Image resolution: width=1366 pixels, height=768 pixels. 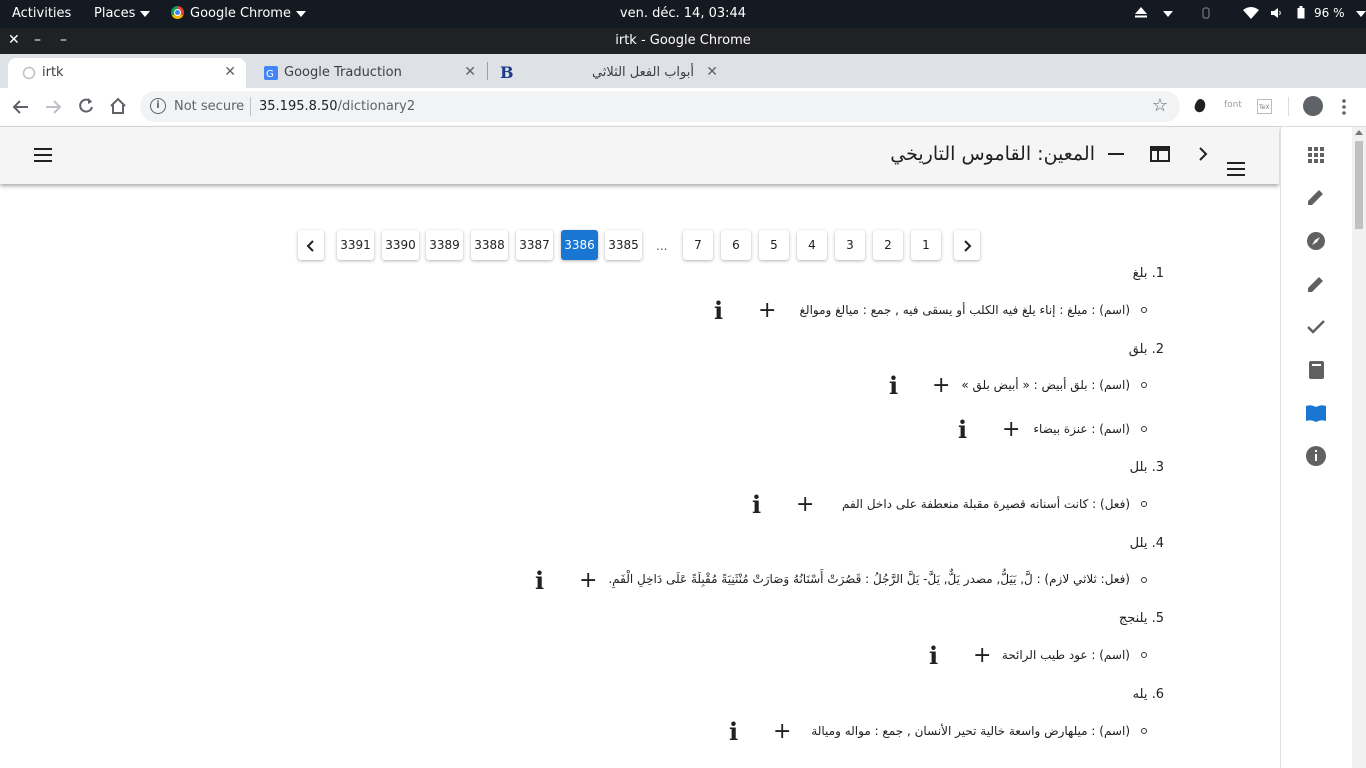 What do you see at coordinates (1203, 154) in the screenshot?
I see `chevron-right-icon` at bounding box center [1203, 154].